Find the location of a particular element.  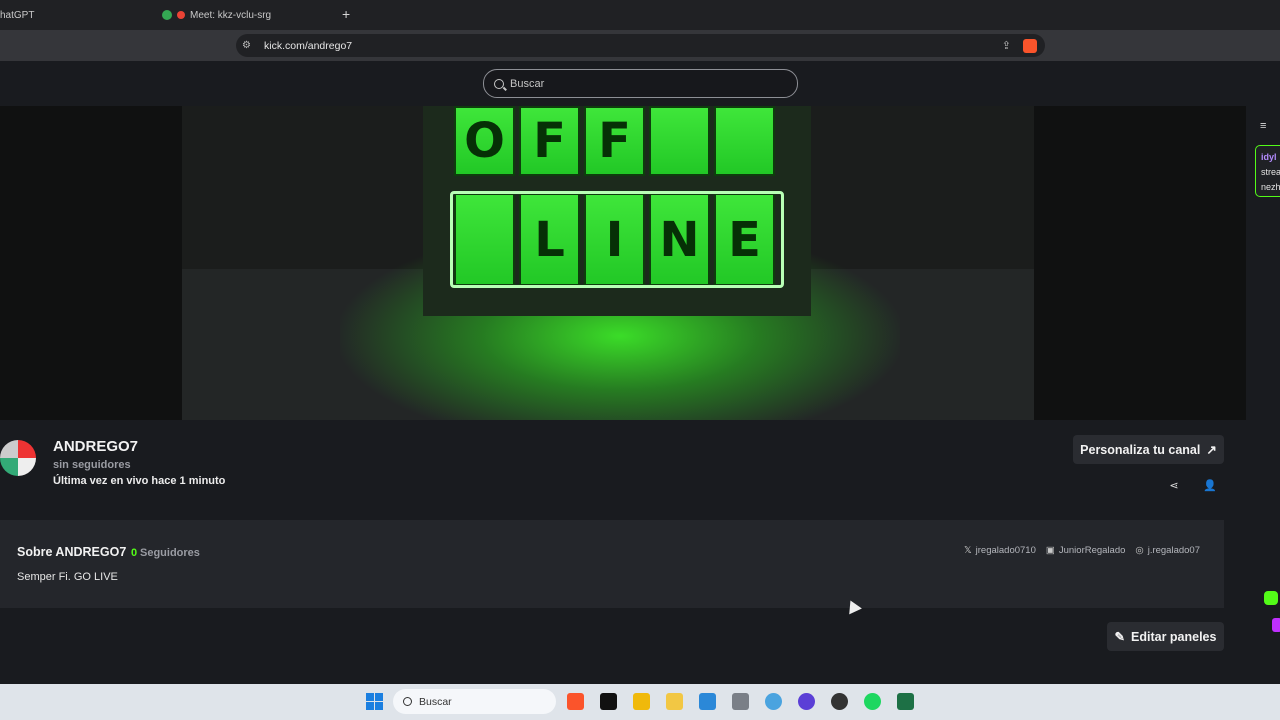

top-nav is located at coordinates (640, 83).